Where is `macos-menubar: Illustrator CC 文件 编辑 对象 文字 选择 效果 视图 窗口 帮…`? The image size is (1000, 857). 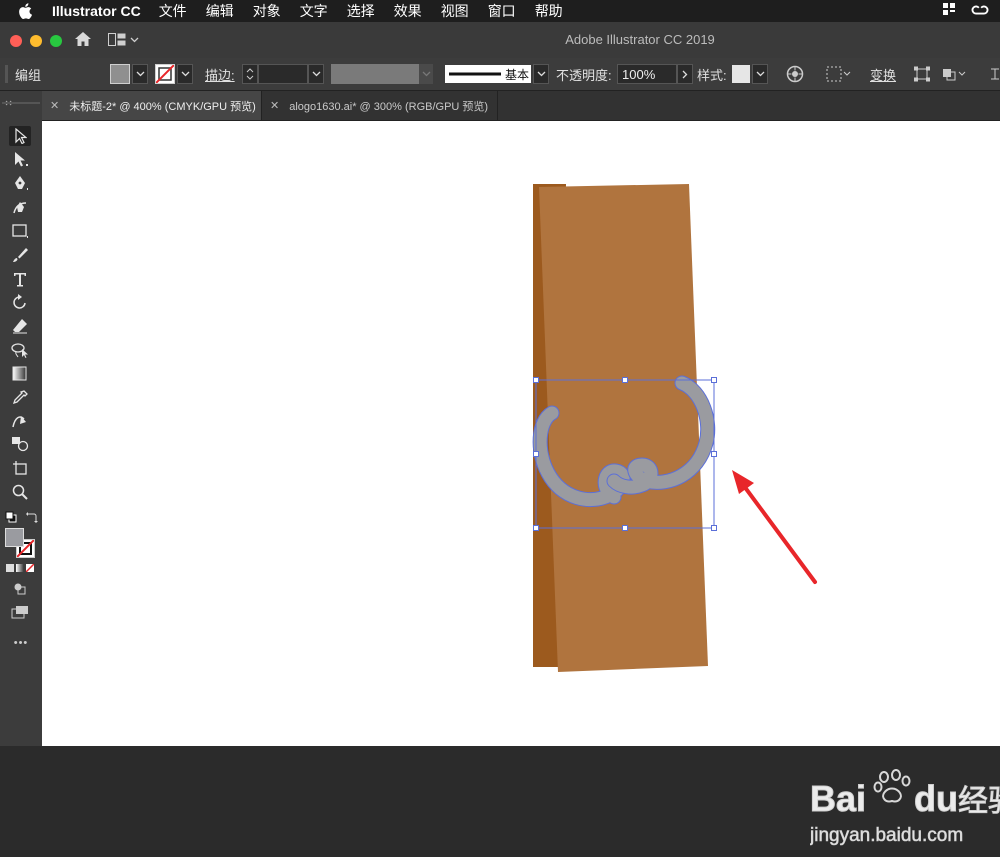 macos-menubar: Illustrator CC 文件 编辑 对象 文字 选择 效果 视图 窗口 帮… is located at coordinates (500, 11).